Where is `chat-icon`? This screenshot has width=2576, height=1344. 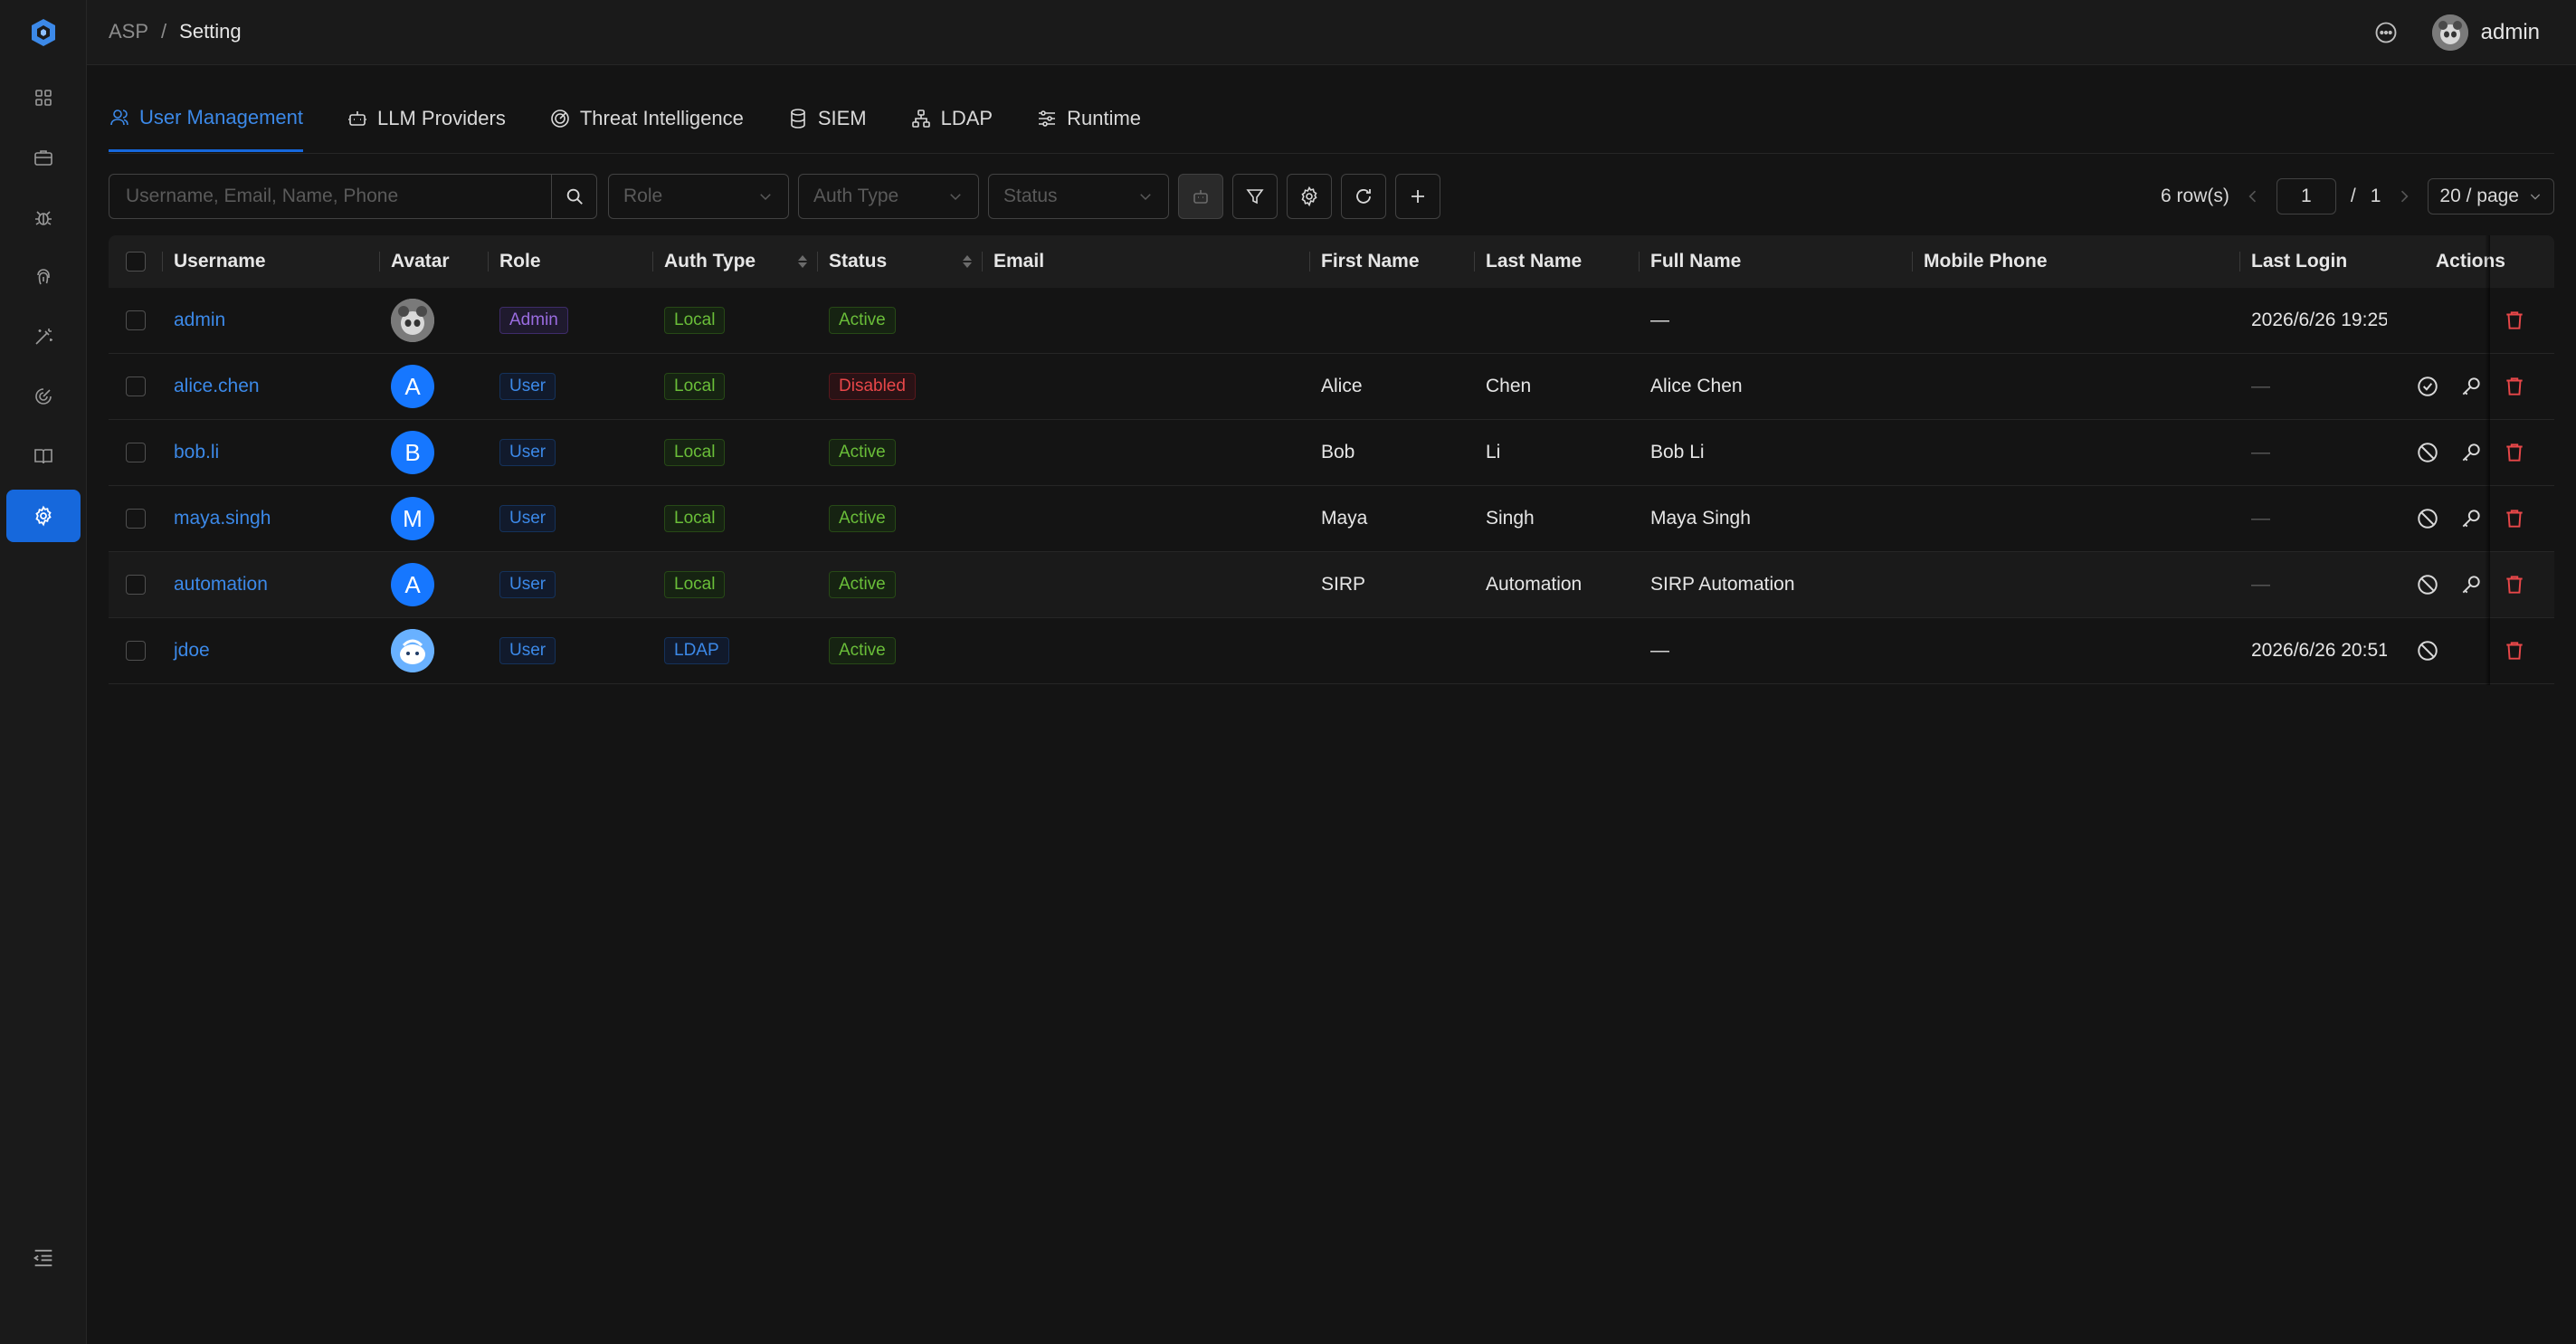 chat-icon is located at coordinates (2386, 32).